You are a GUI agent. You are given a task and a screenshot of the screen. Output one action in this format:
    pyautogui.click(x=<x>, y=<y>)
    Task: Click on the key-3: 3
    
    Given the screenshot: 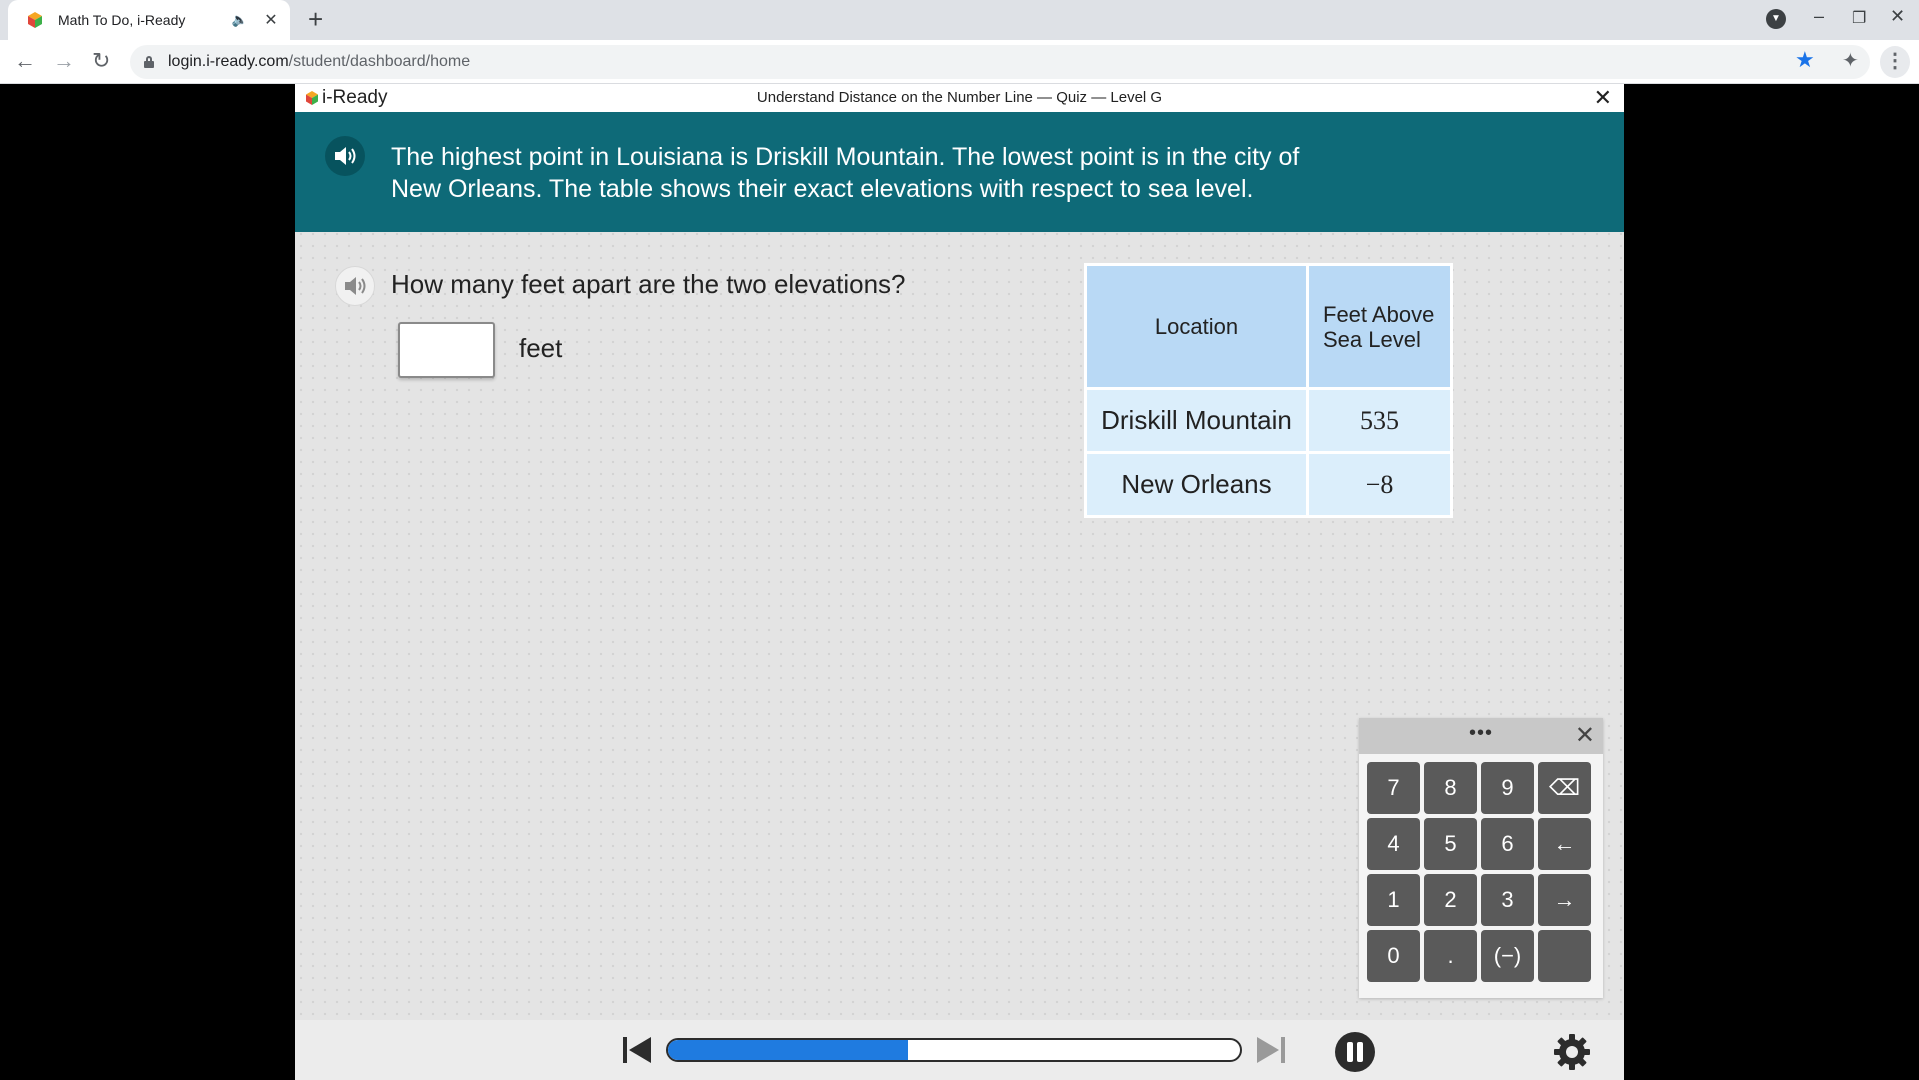 What is the action you would take?
    pyautogui.click(x=1507, y=900)
    